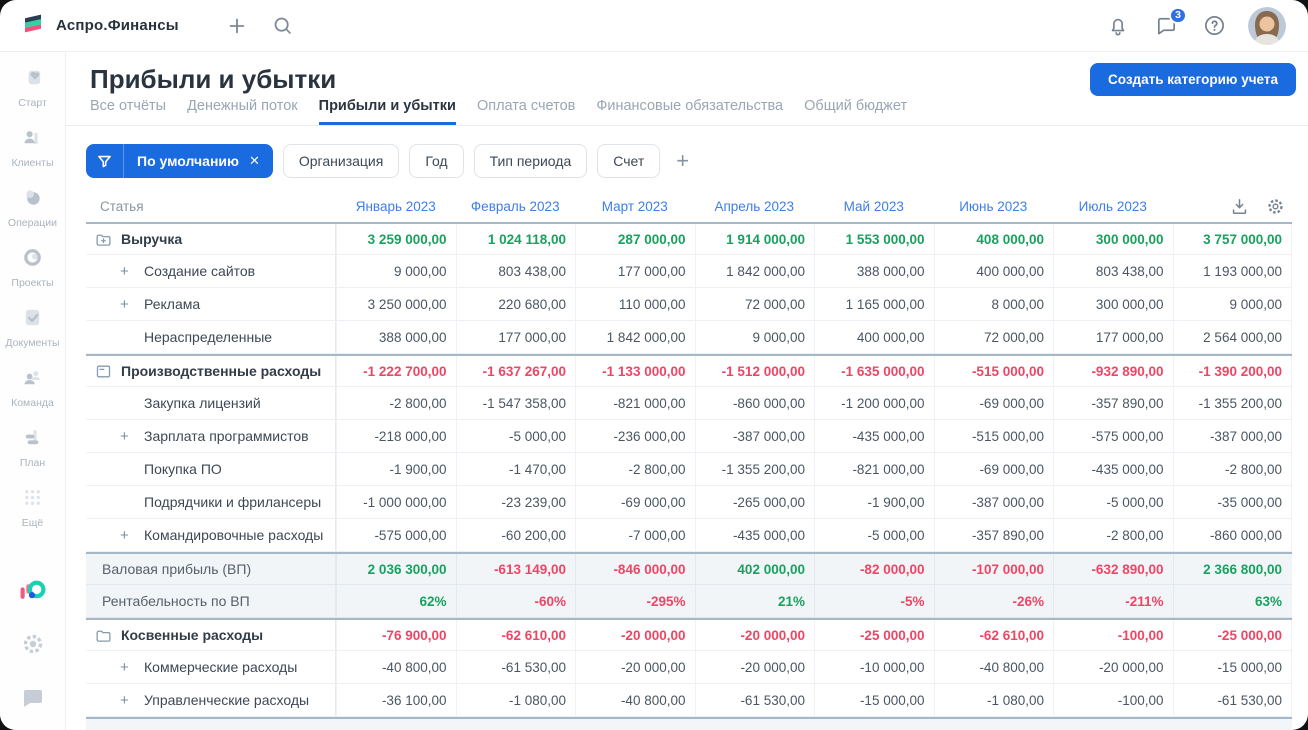  I want to click on cell-value: -23 239,00, so click(515, 502).